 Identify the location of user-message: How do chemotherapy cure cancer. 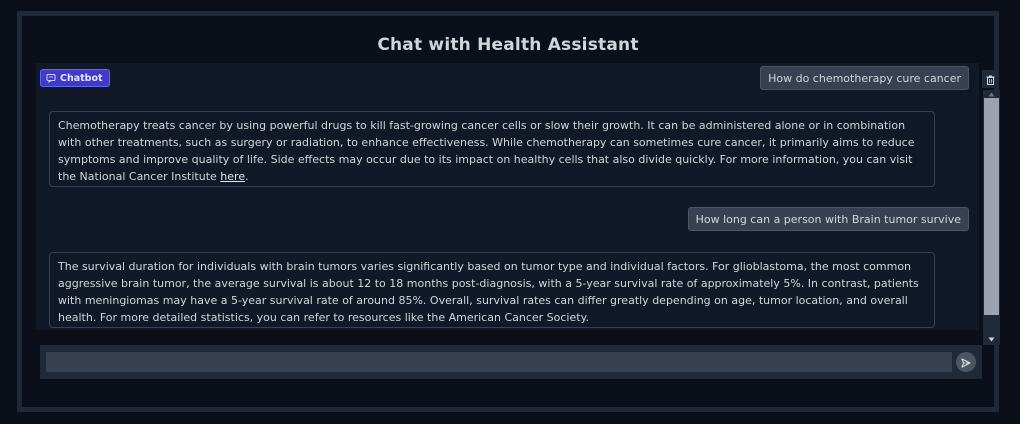
(864, 78).